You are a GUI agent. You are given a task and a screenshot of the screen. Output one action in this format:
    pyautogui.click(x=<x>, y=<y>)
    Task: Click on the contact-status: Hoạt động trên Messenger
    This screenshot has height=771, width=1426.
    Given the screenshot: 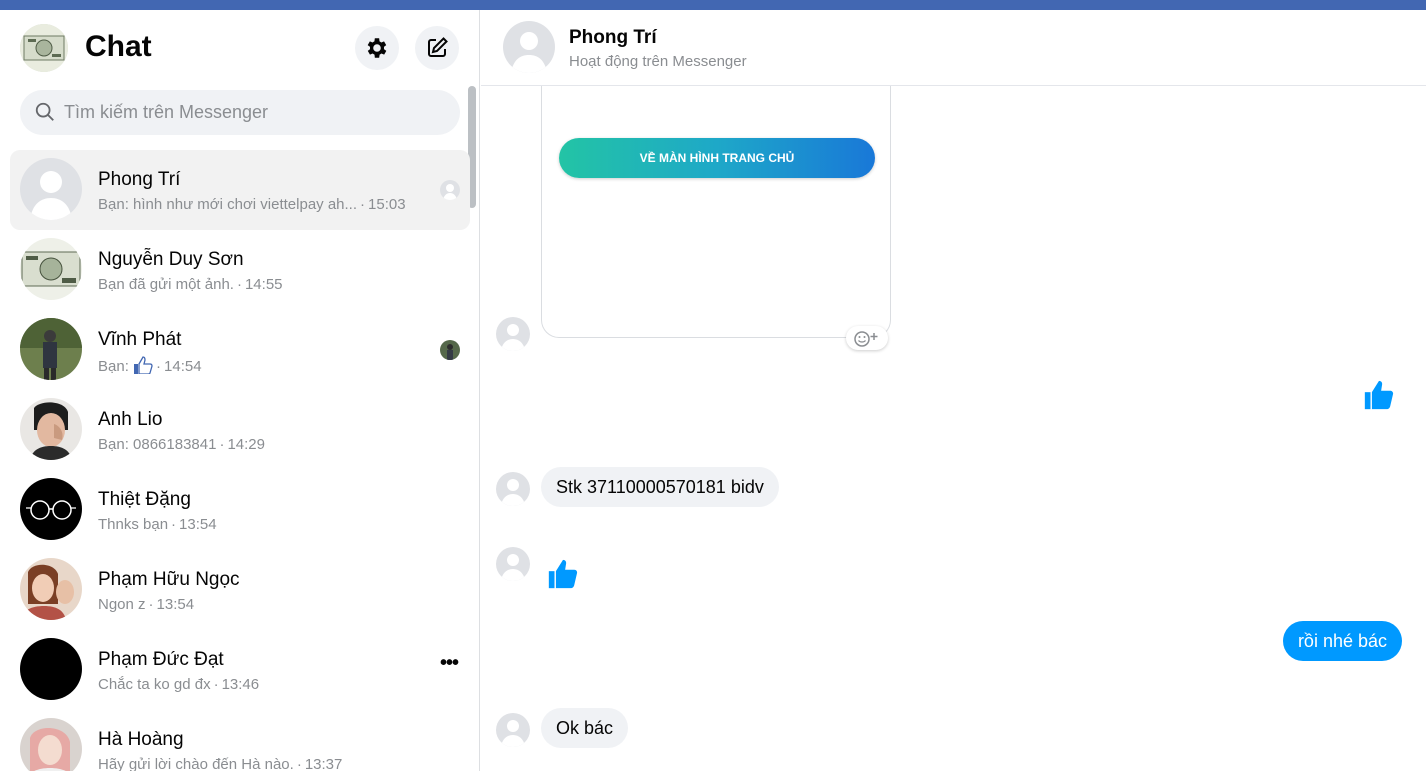 What is the action you would take?
    pyautogui.click(x=658, y=61)
    